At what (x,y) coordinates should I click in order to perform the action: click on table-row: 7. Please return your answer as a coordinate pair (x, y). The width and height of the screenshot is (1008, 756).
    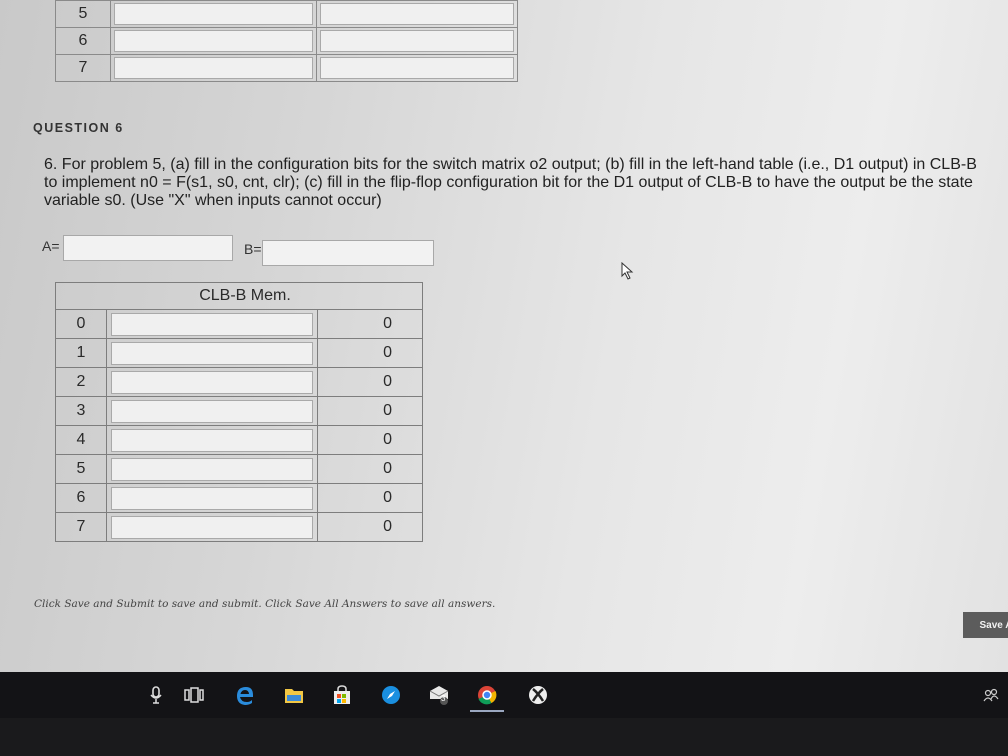
    Looking at the image, I should click on (286, 68).